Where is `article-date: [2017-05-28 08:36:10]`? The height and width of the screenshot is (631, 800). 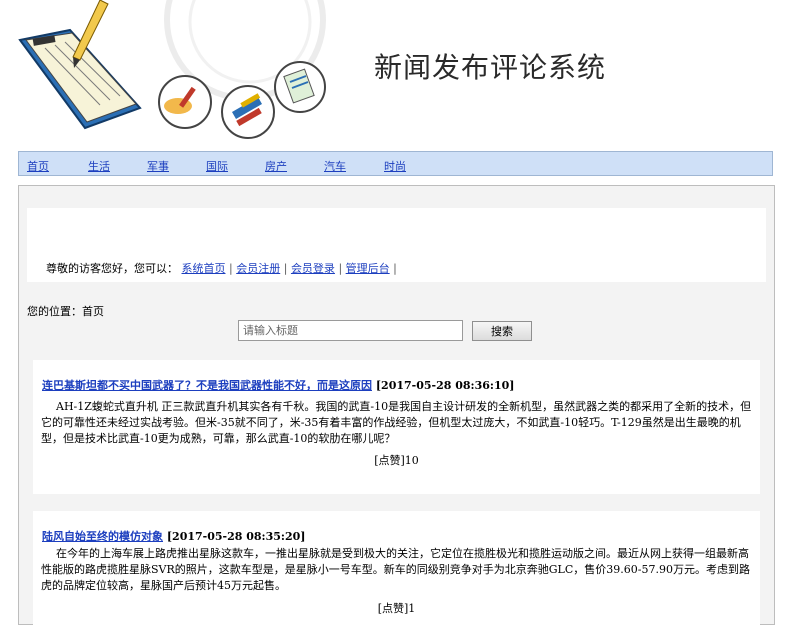
article-date: [2017-05-28 08:36:10] is located at coordinates (445, 385).